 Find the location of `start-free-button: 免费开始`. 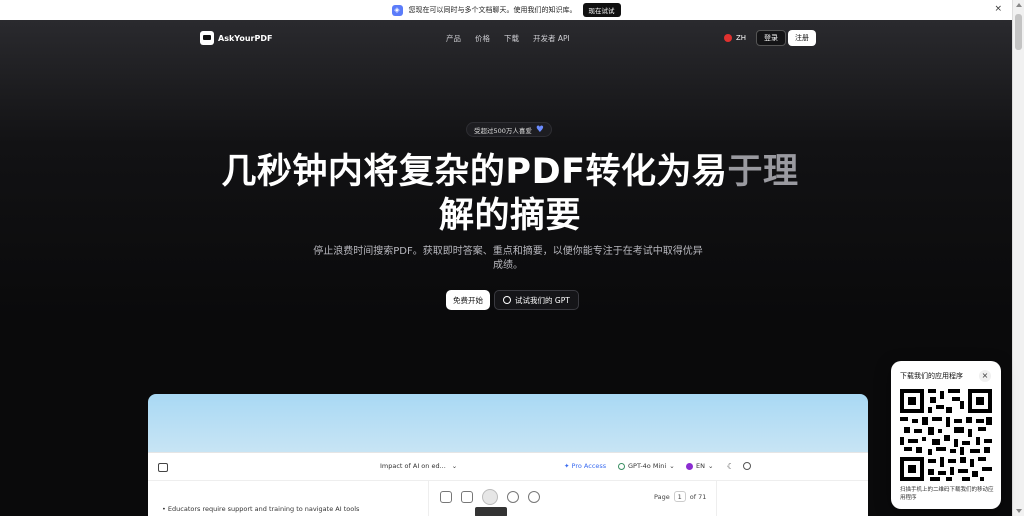

start-free-button: 免费开始 is located at coordinates (468, 300).